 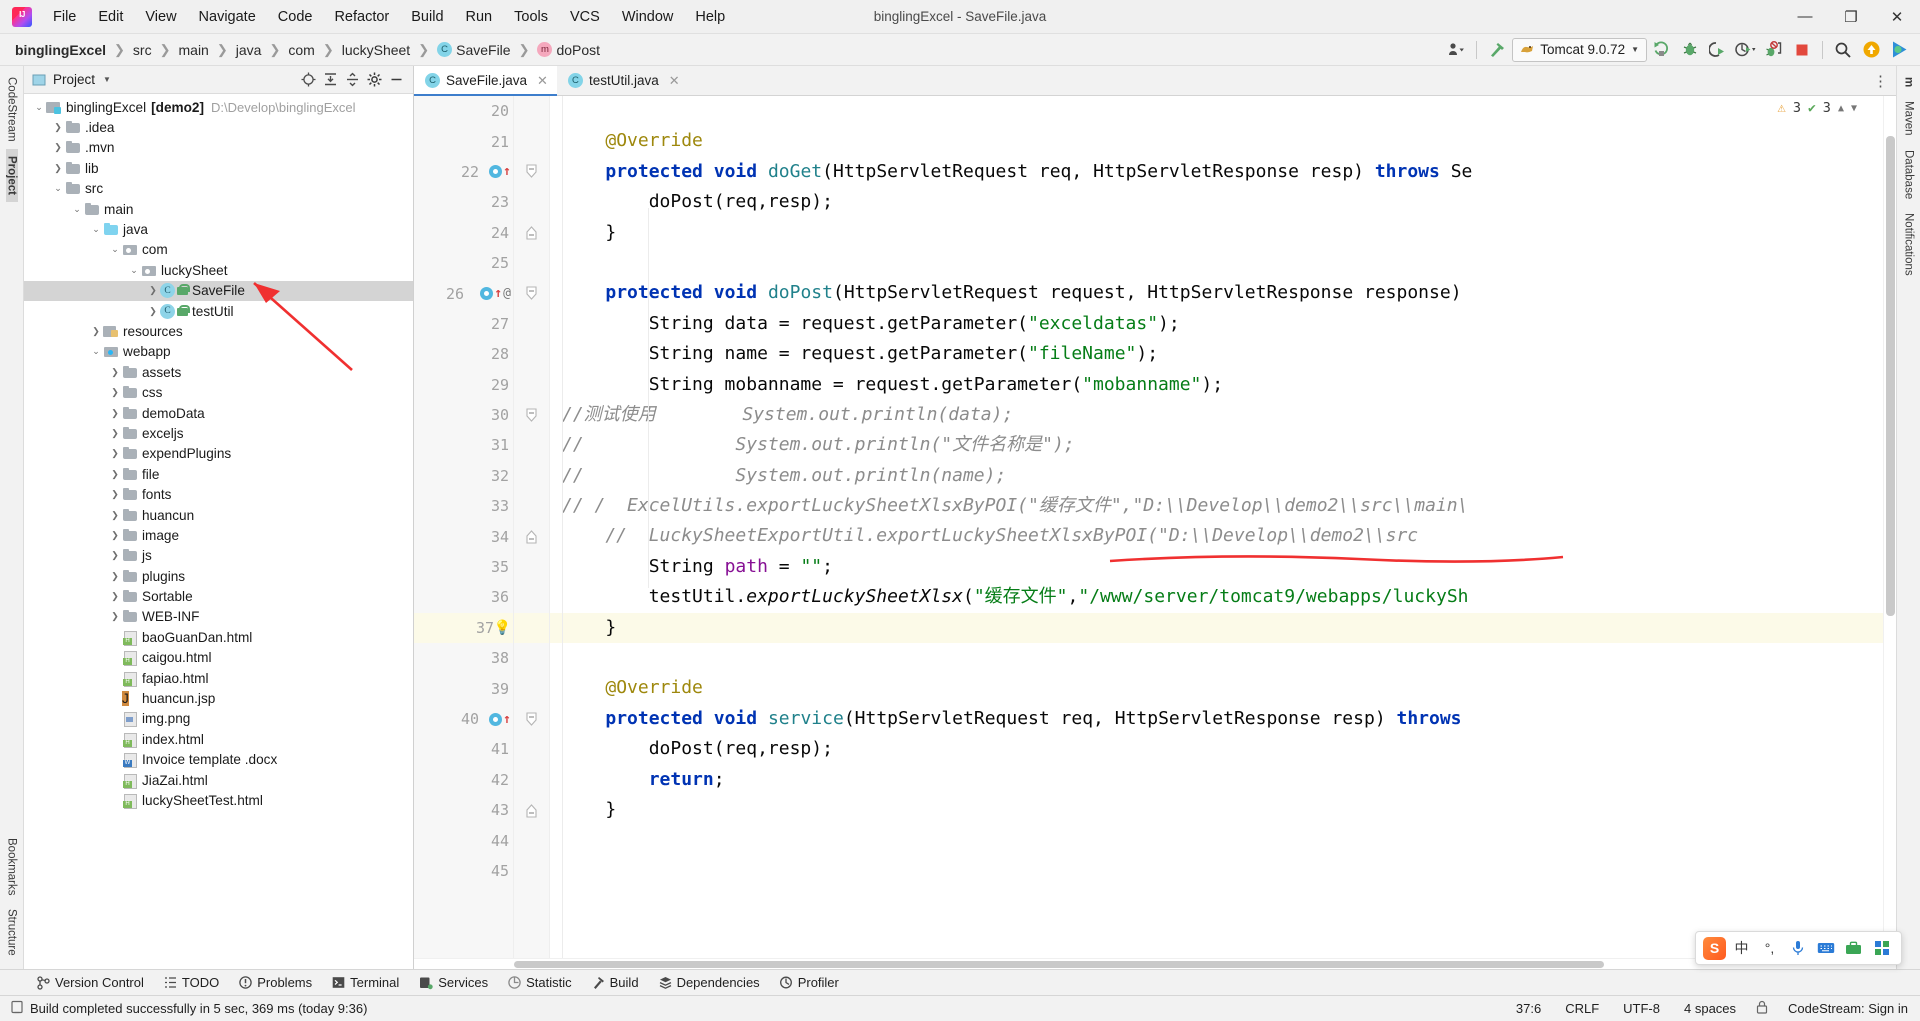 I want to click on code-folding-gutter, so click(x=532, y=527).